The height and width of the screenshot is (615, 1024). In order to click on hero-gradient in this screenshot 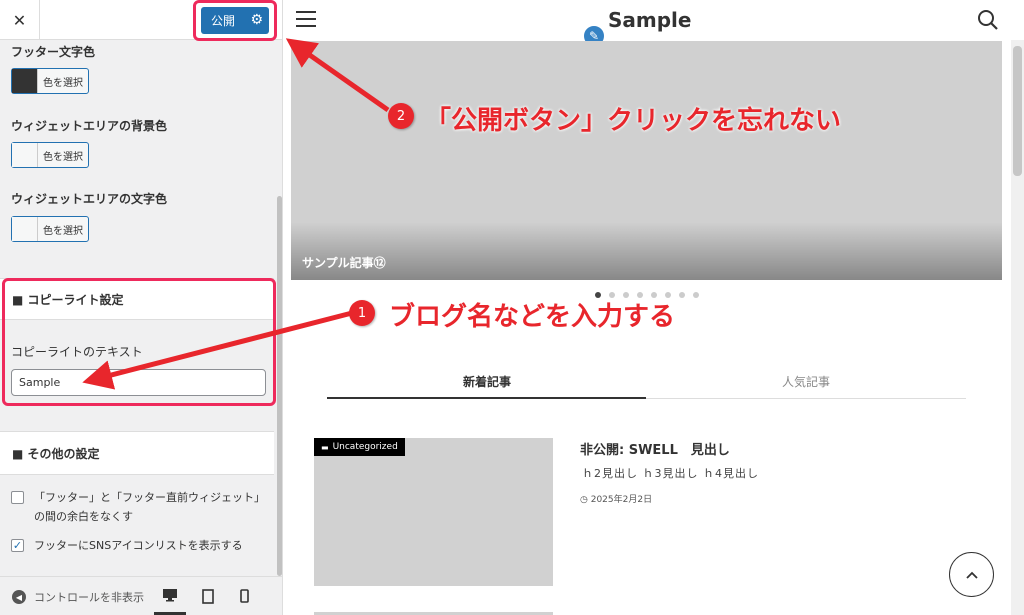, I will do `click(646, 251)`.